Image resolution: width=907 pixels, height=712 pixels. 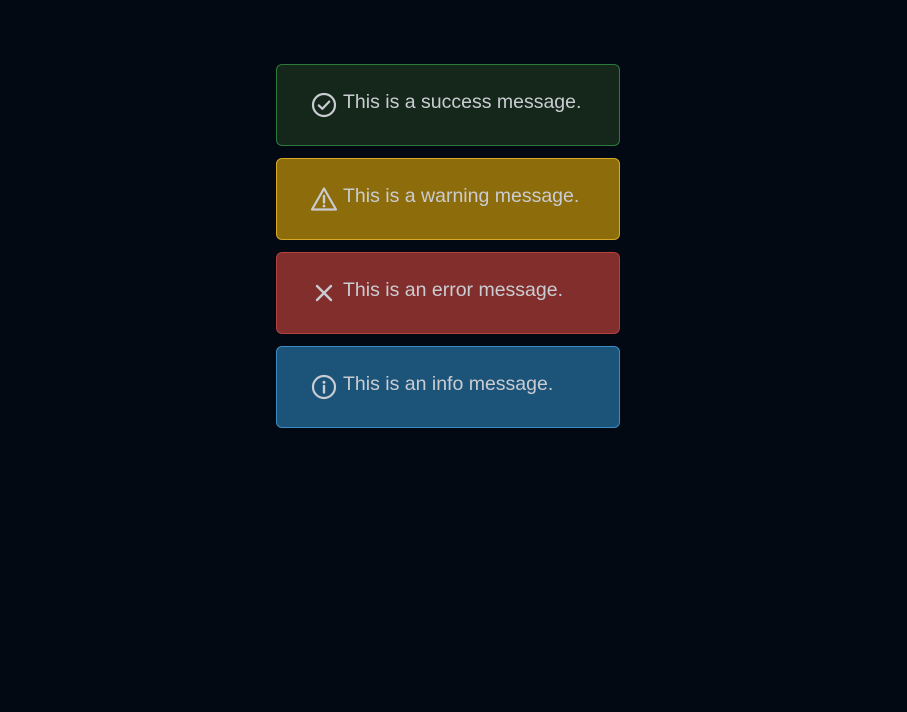 I want to click on alert-success: This is a success message., so click(x=448, y=105).